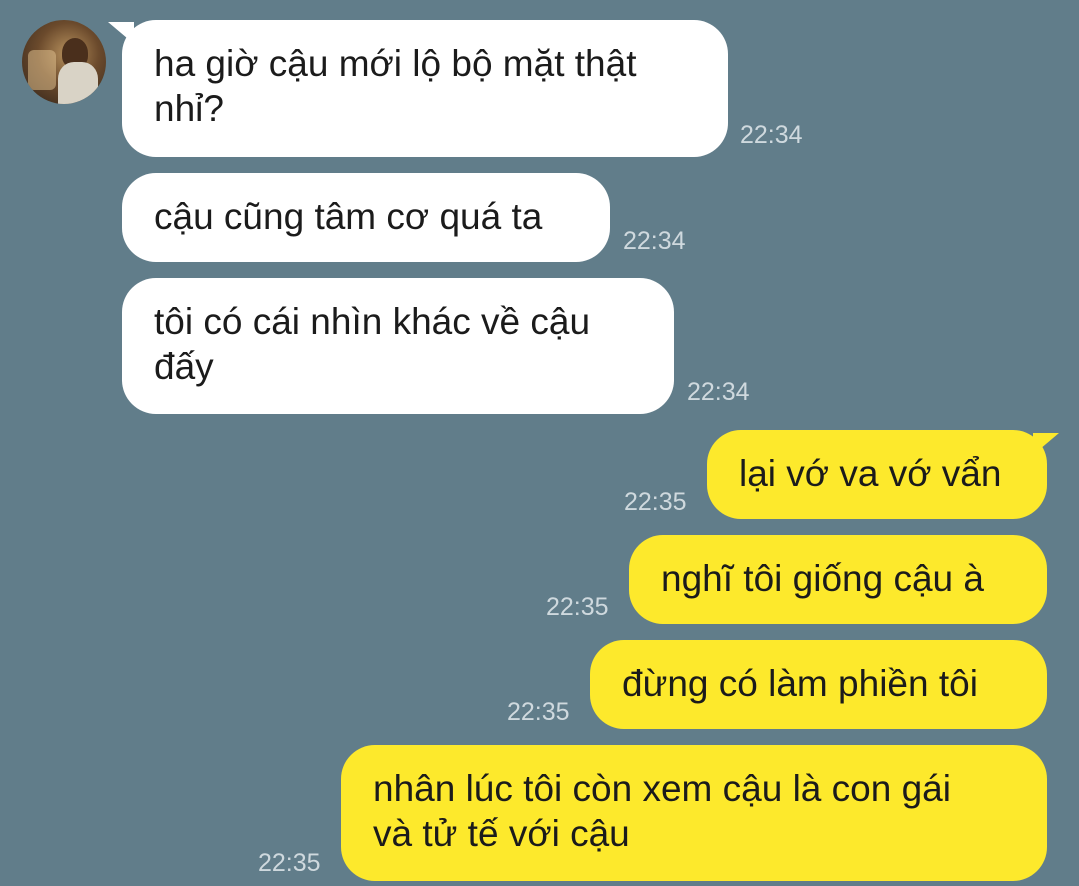 This screenshot has height=886, width=1079. Describe the element at coordinates (838, 579) in the screenshot. I see `outgoing-message-bubble: nghĩ tôi giống cậu à` at that location.